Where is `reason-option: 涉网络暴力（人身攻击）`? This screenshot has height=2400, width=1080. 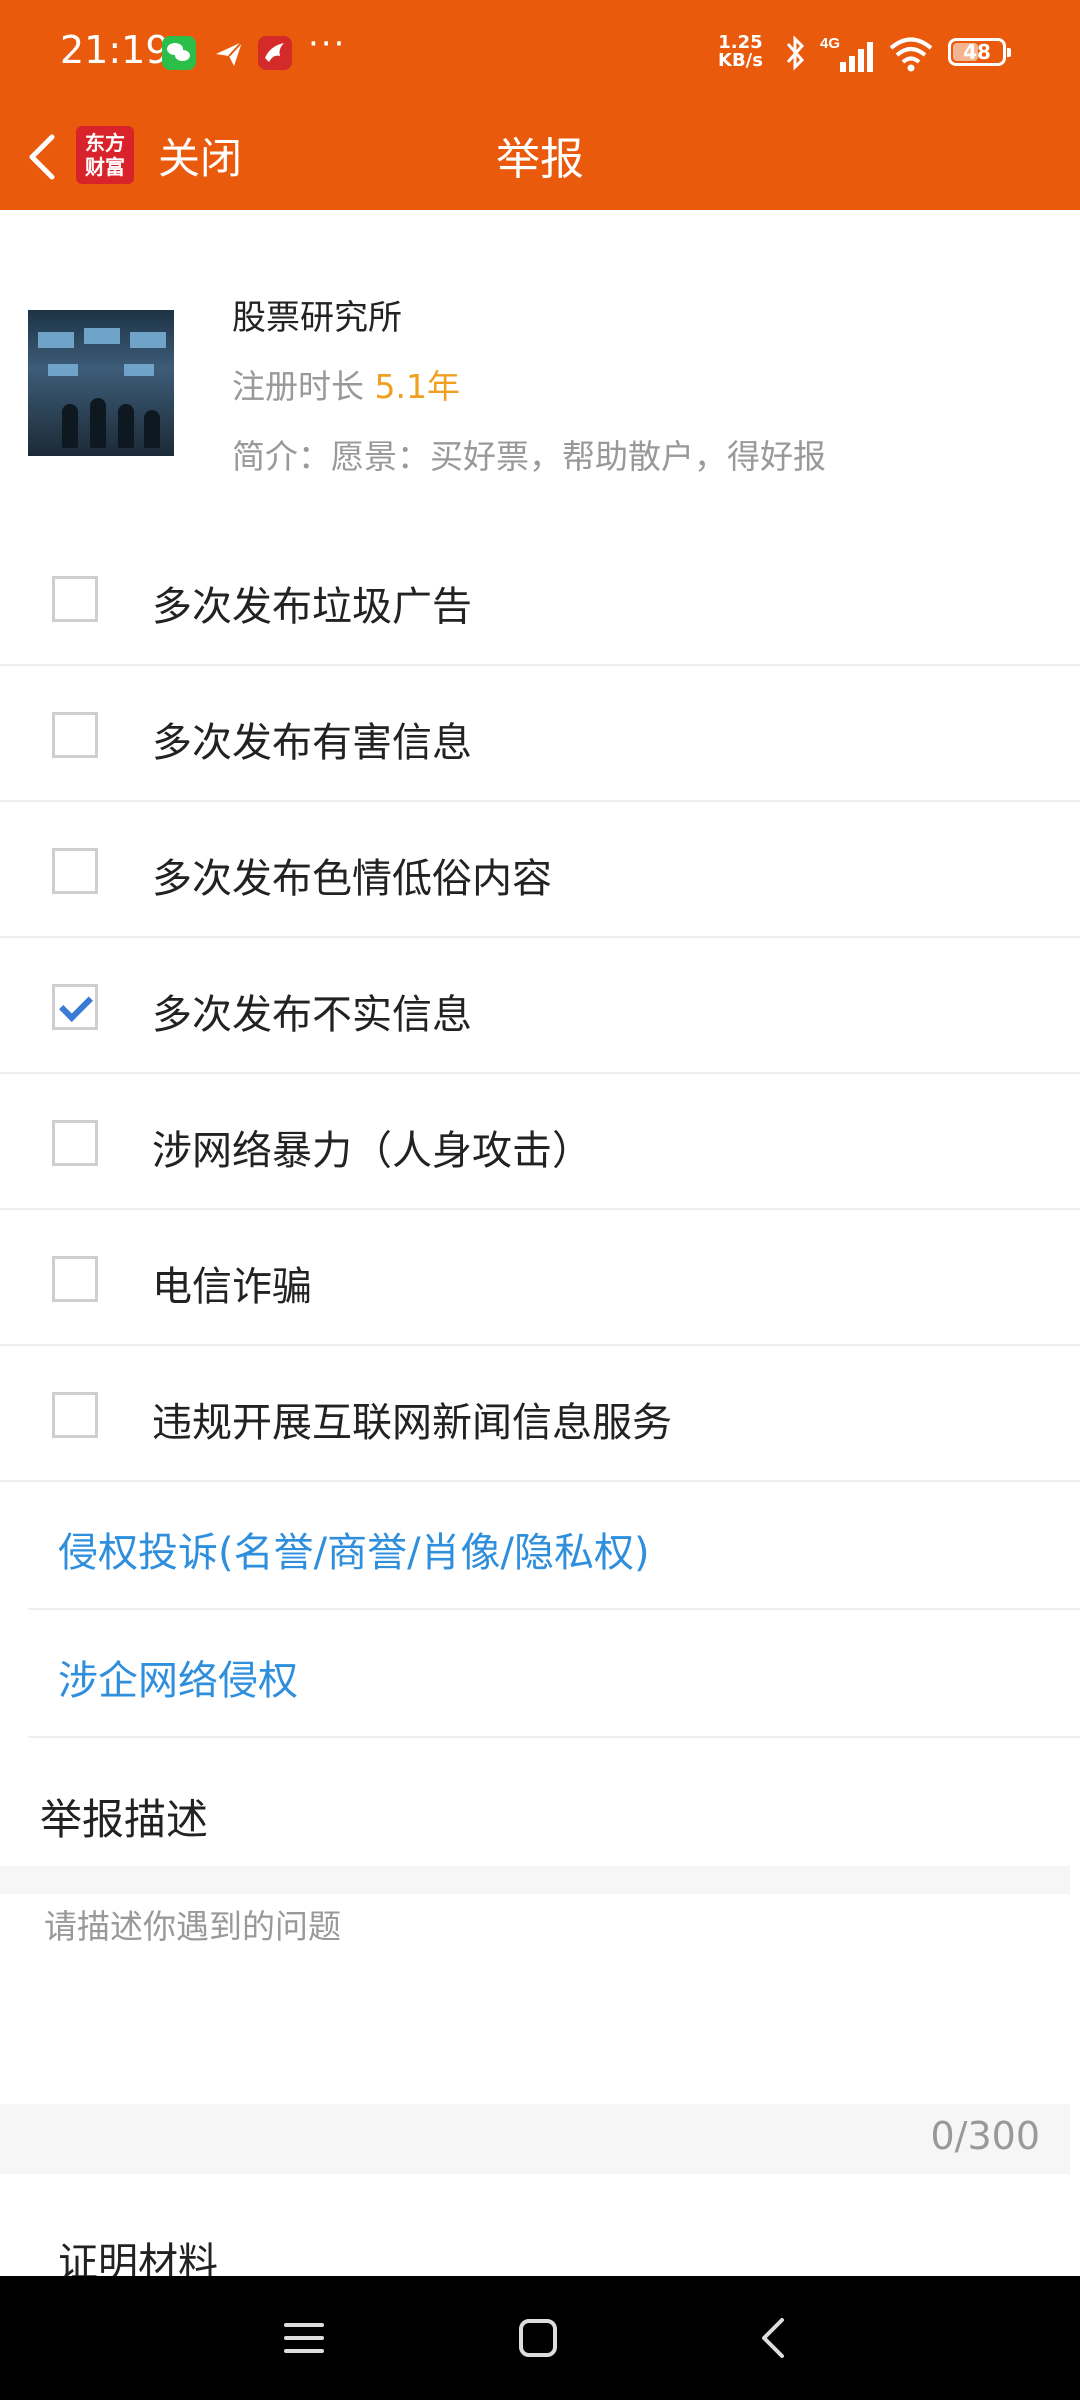
reason-option: 涉网络暴力（人身攻击） is located at coordinates (540, 1142).